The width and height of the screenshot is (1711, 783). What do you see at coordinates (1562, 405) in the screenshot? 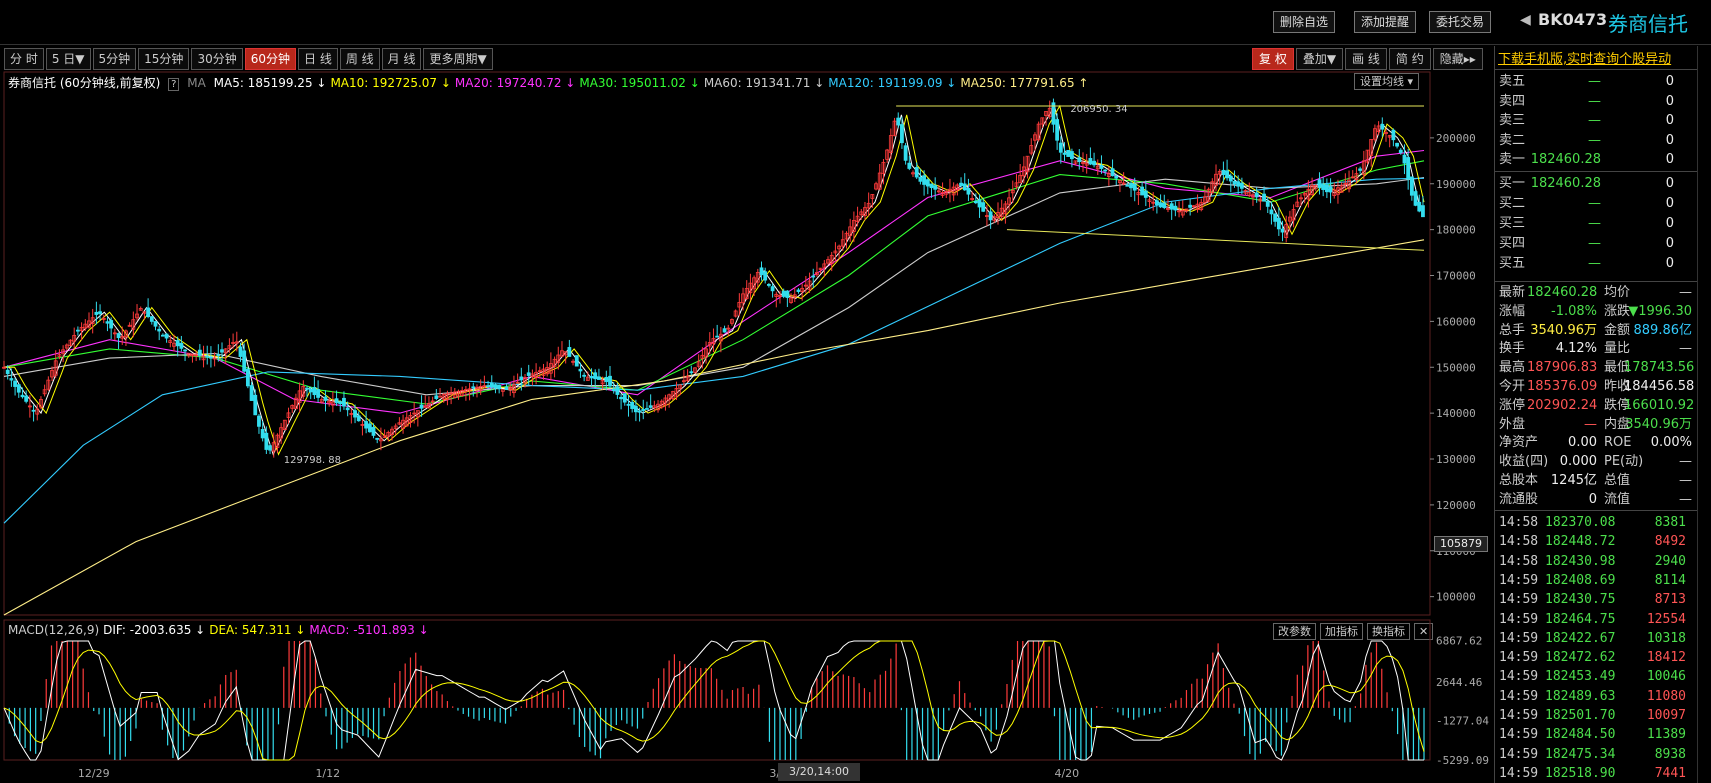
I see `stat-value: 202902.24` at bounding box center [1562, 405].